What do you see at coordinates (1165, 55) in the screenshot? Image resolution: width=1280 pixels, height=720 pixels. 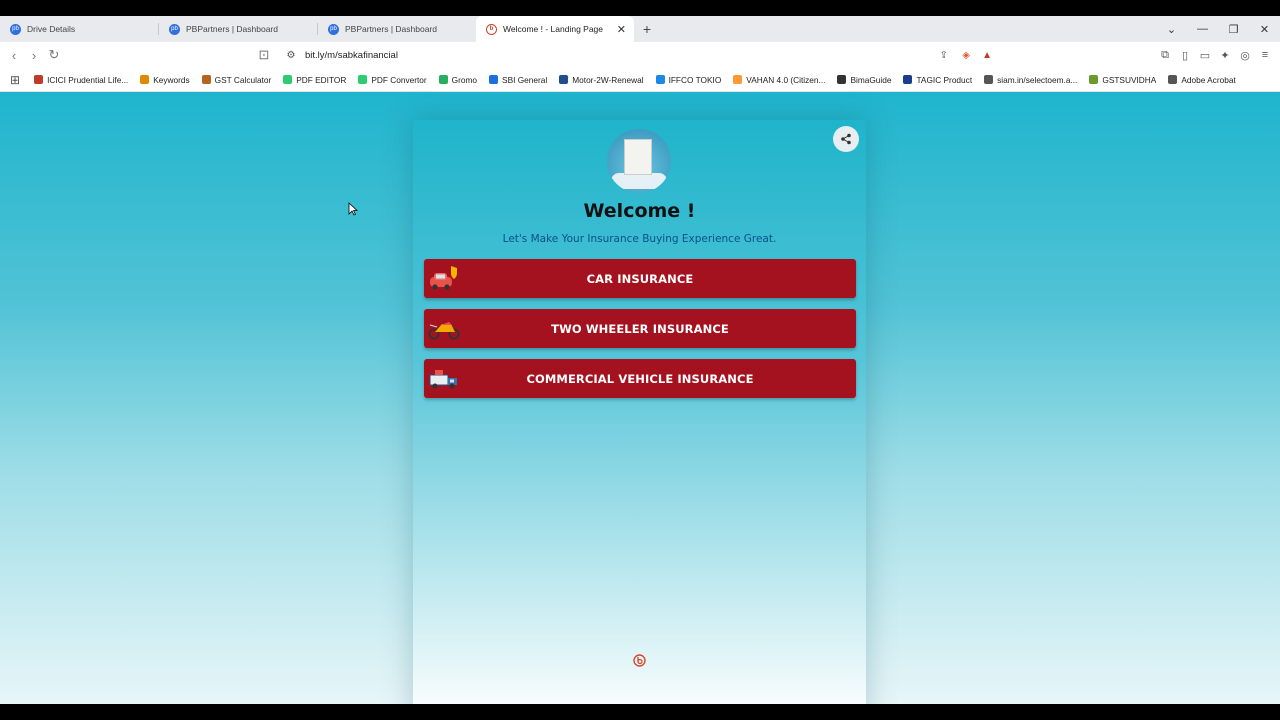 I see `extensions-icon: ⧉` at bounding box center [1165, 55].